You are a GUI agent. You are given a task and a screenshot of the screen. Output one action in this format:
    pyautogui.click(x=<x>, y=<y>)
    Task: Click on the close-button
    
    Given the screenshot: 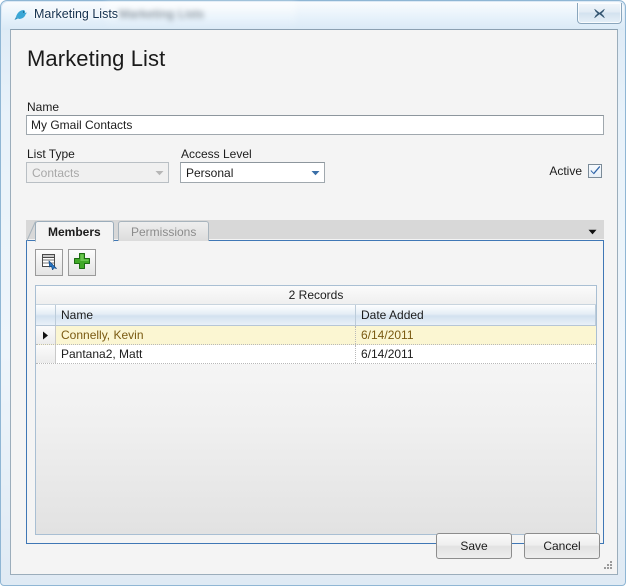 What is the action you would take?
    pyautogui.click(x=599, y=13)
    